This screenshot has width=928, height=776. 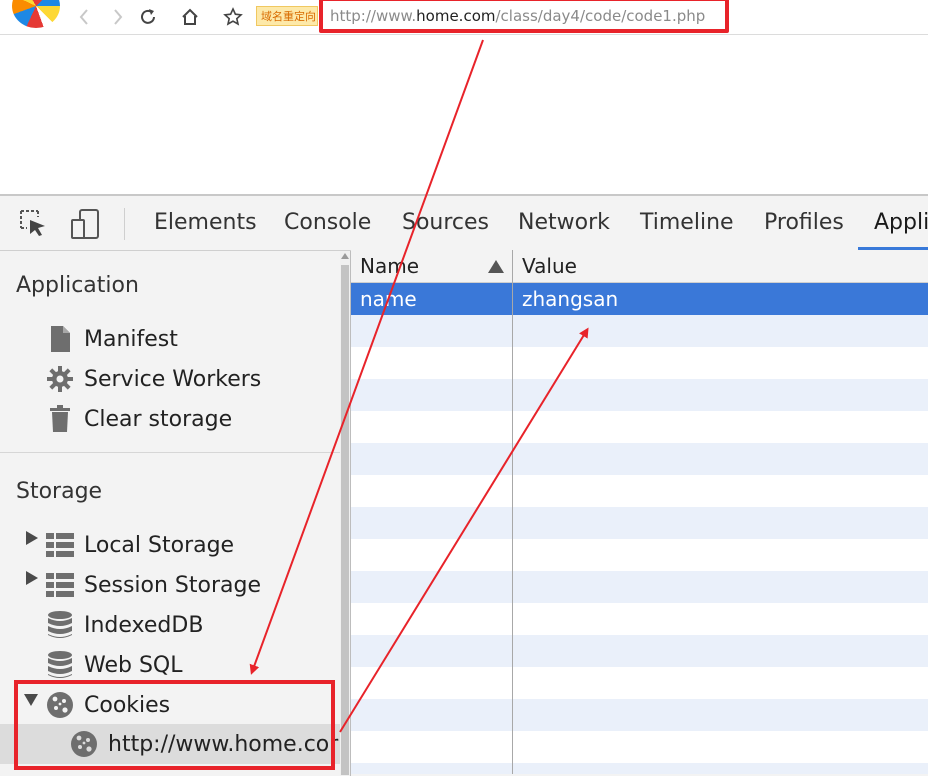 What do you see at coordinates (158, 419) in the screenshot?
I see `sidebar-item-label: Clear storage` at bounding box center [158, 419].